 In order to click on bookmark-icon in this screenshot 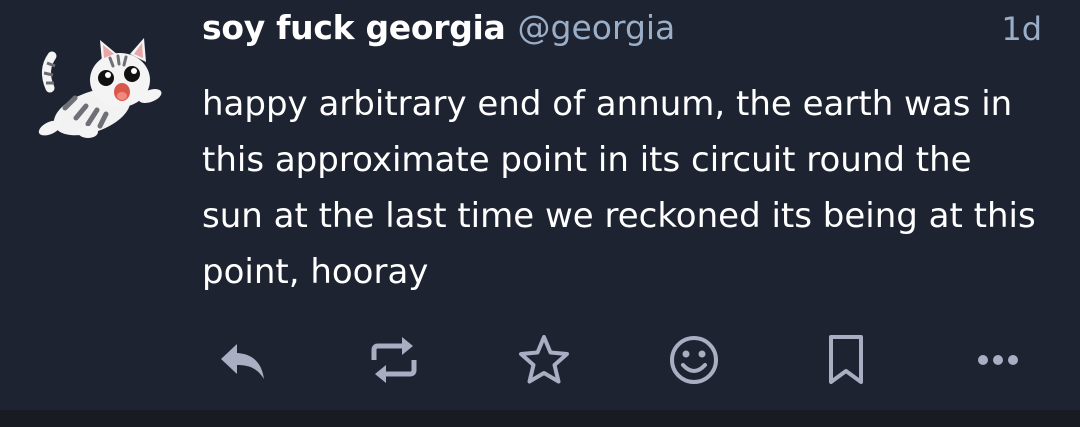, I will do `click(846, 359)`.